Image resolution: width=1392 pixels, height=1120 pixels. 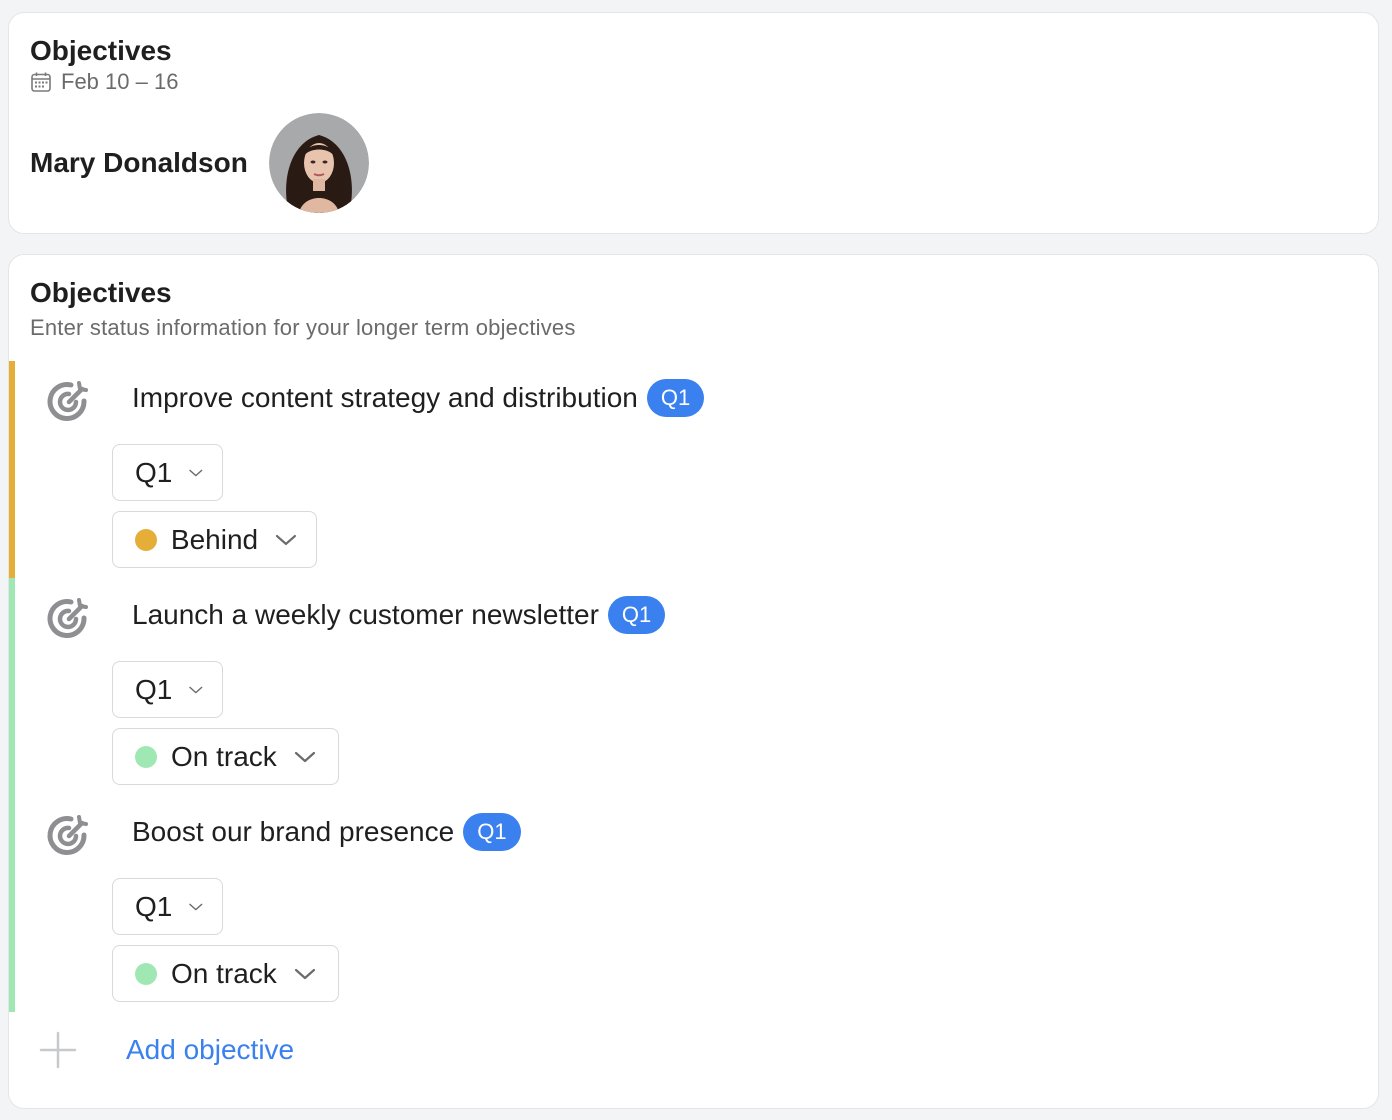 I want to click on date-range-label: Feb 10 – 16, so click(x=120, y=81).